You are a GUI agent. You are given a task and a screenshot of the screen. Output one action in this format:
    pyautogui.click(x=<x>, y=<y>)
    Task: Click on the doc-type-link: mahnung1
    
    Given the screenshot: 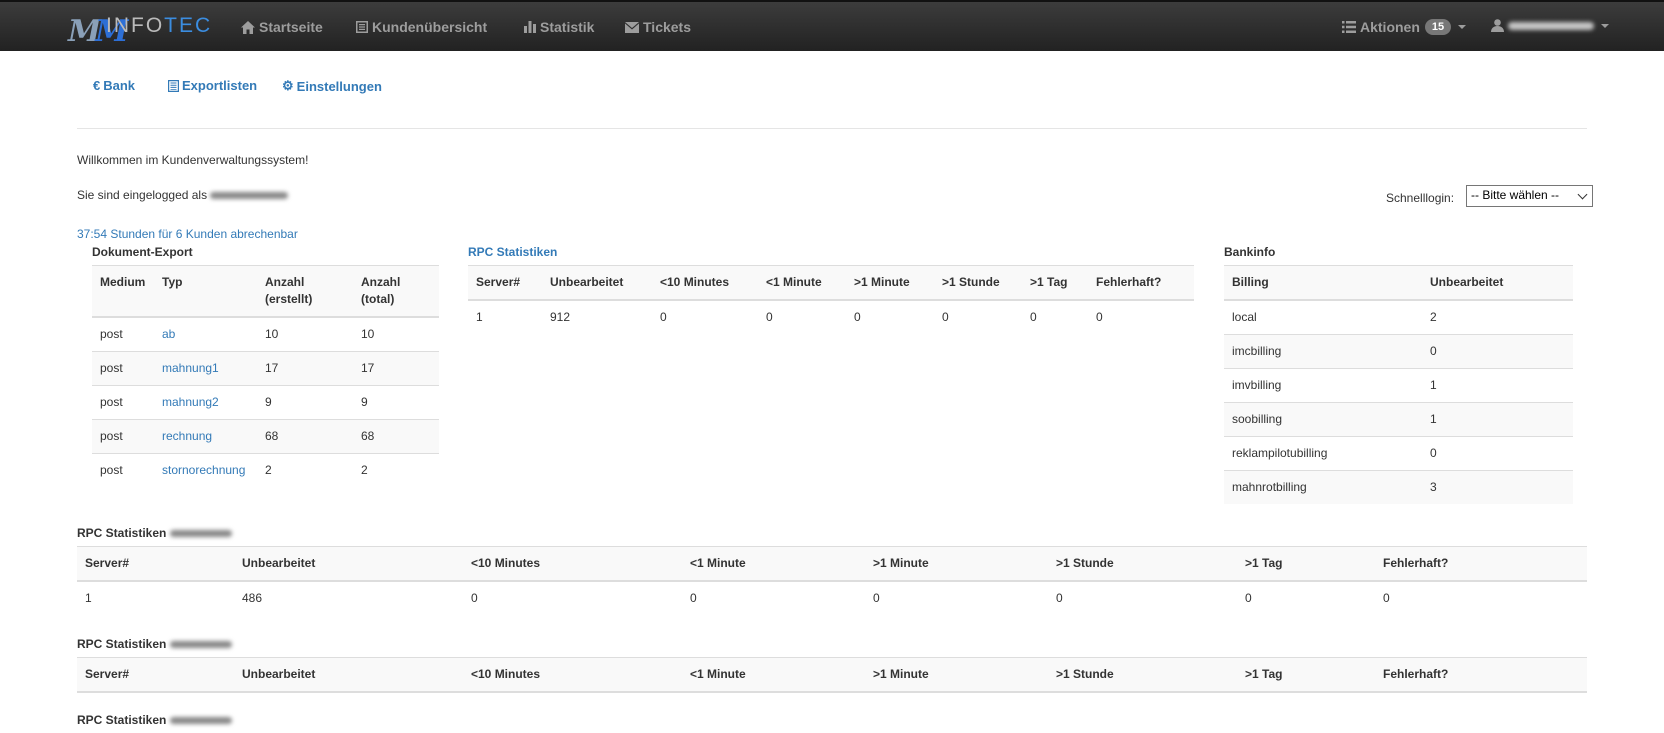 What is the action you would take?
    pyautogui.click(x=190, y=368)
    